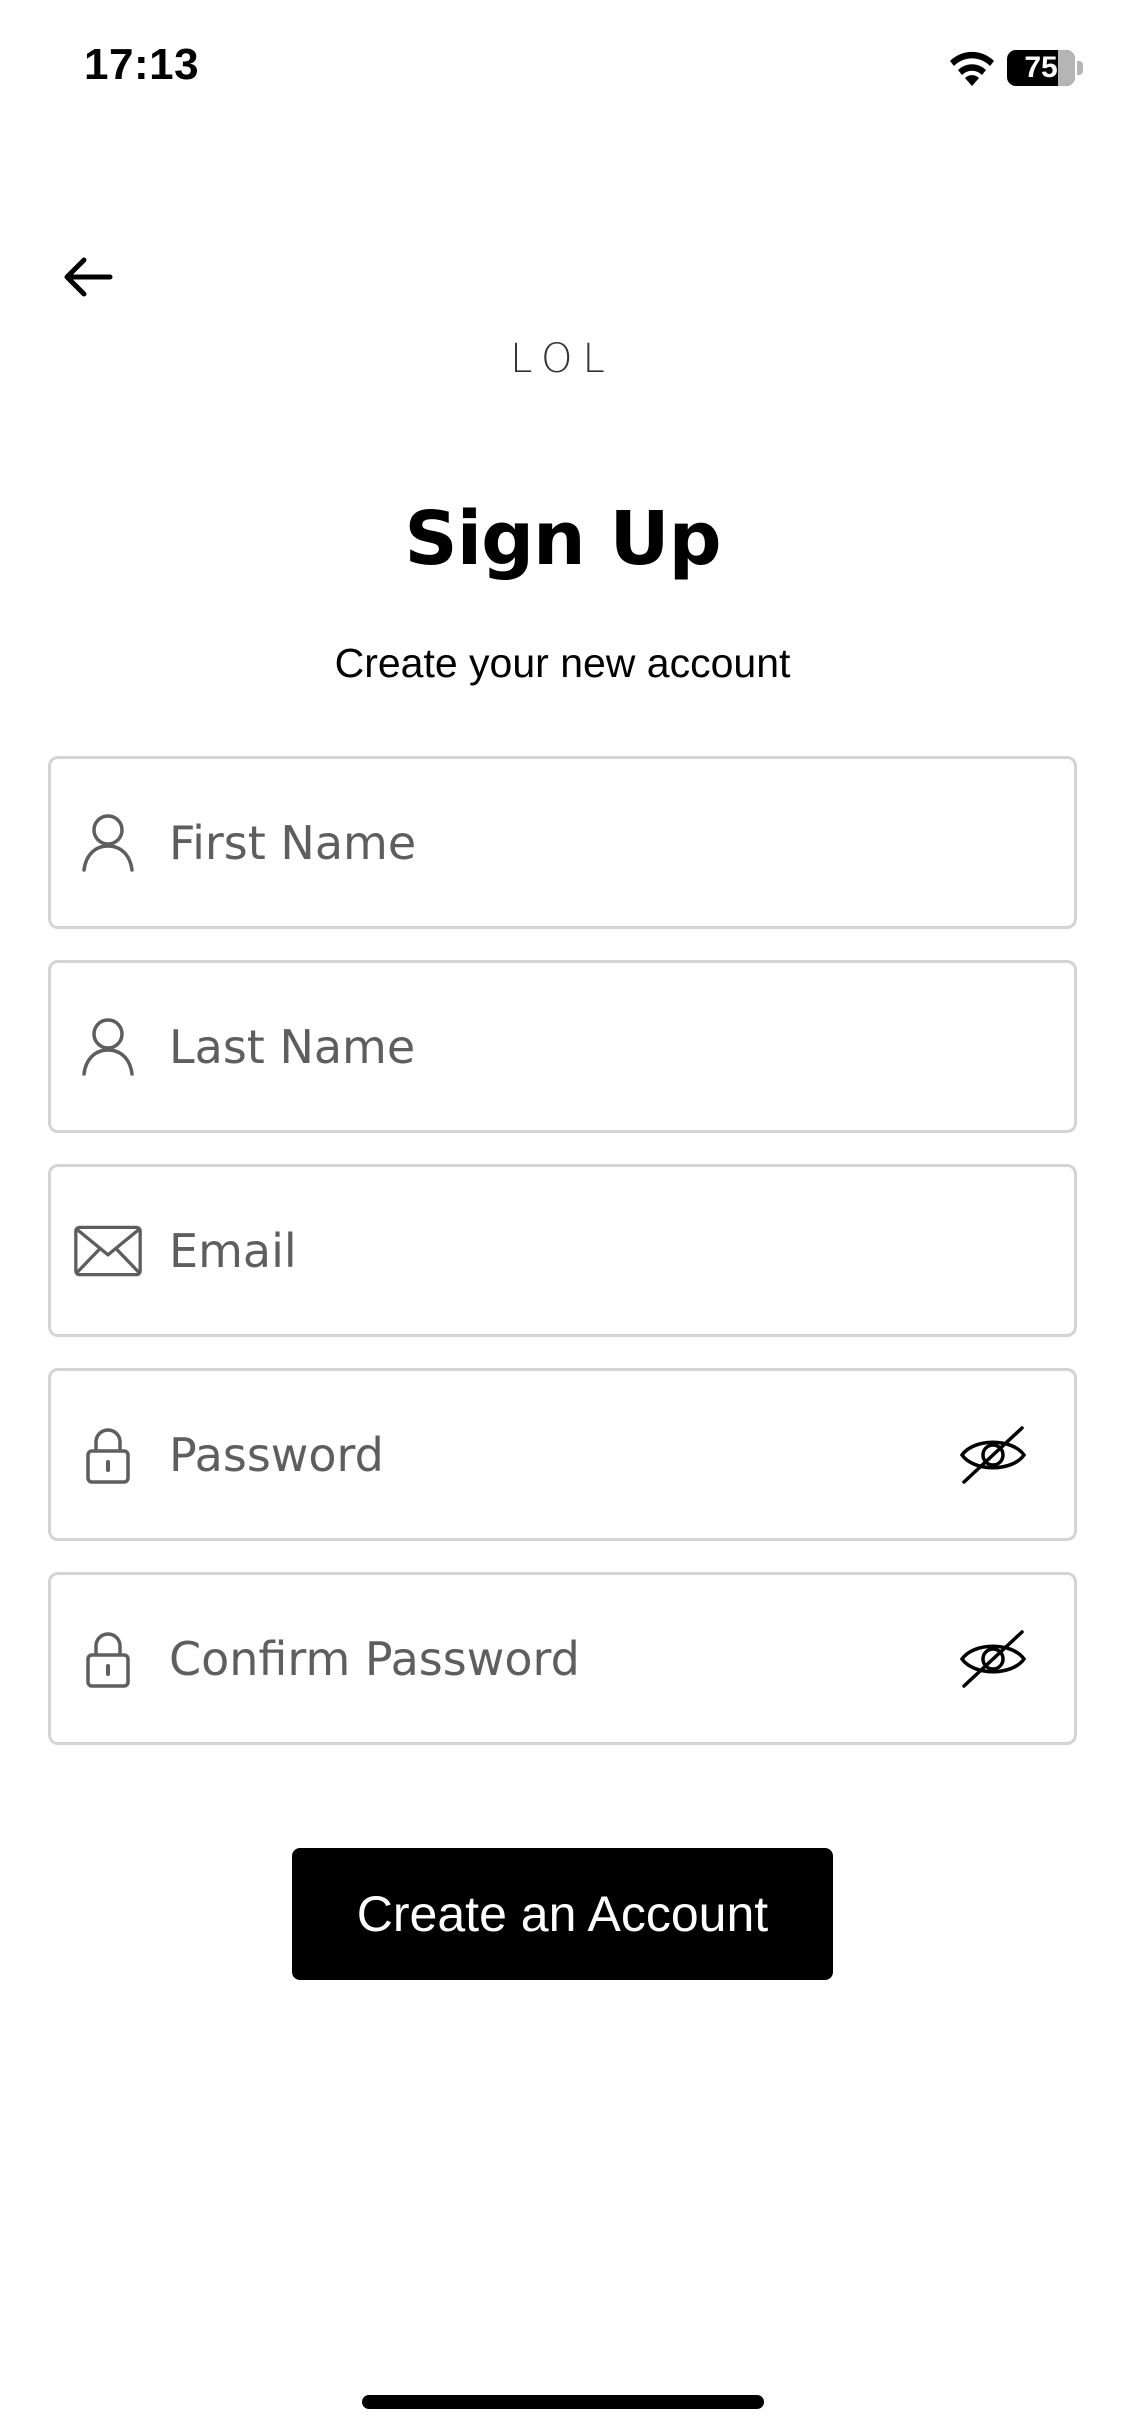 The height and width of the screenshot is (2436, 1125). I want to click on last-name-placeholder: Last Name, so click(292, 1046).